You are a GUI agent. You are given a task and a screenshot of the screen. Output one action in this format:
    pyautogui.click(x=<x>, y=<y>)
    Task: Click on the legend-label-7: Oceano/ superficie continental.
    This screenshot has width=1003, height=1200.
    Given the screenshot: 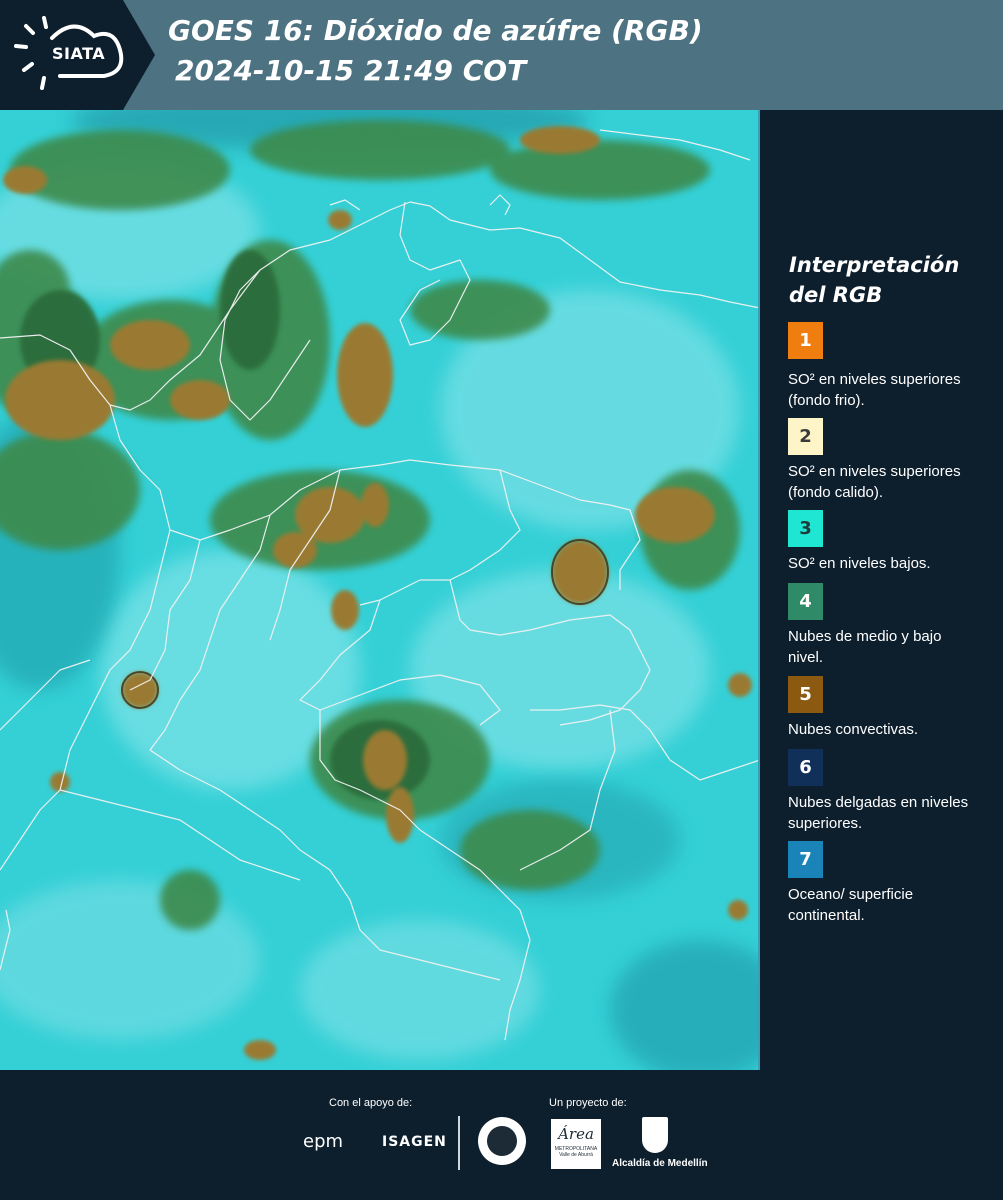 What is the action you would take?
    pyautogui.click(x=851, y=905)
    